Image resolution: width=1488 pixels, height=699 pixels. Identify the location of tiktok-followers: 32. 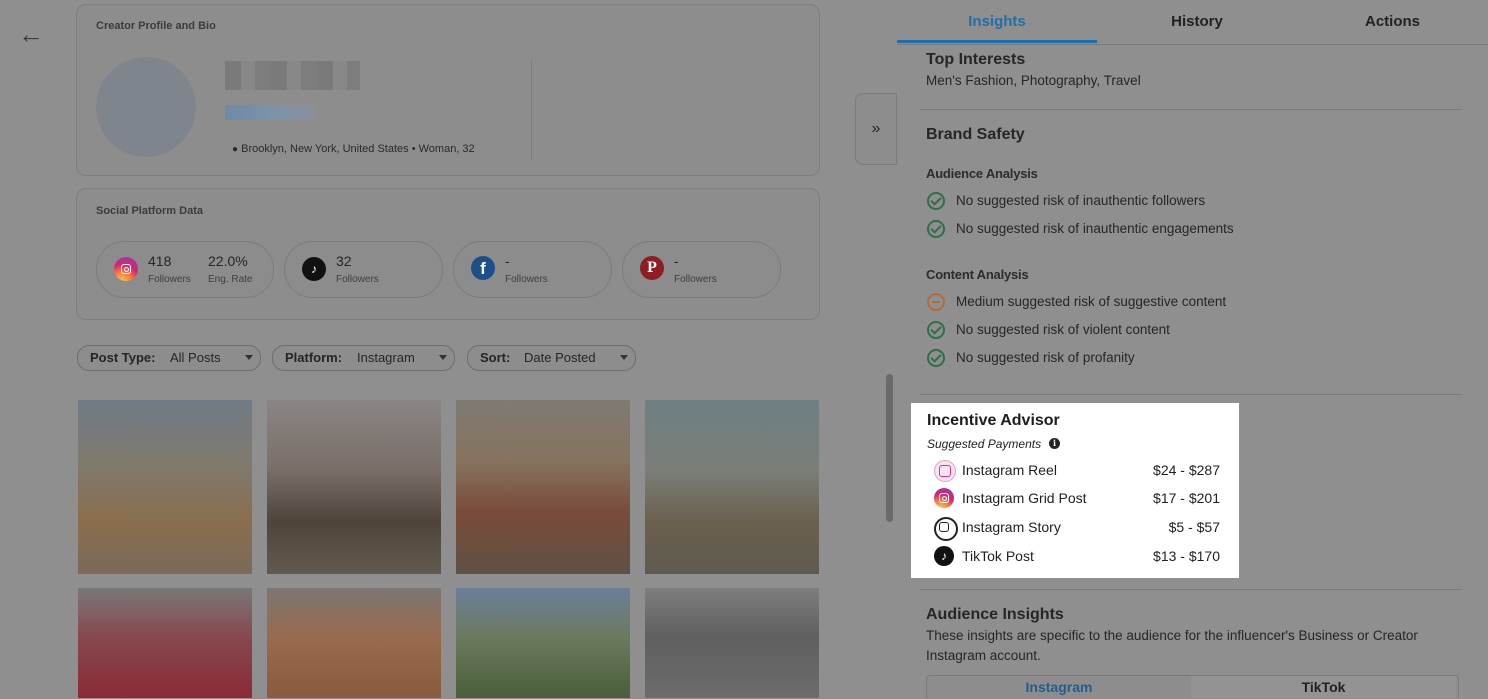
(344, 261).